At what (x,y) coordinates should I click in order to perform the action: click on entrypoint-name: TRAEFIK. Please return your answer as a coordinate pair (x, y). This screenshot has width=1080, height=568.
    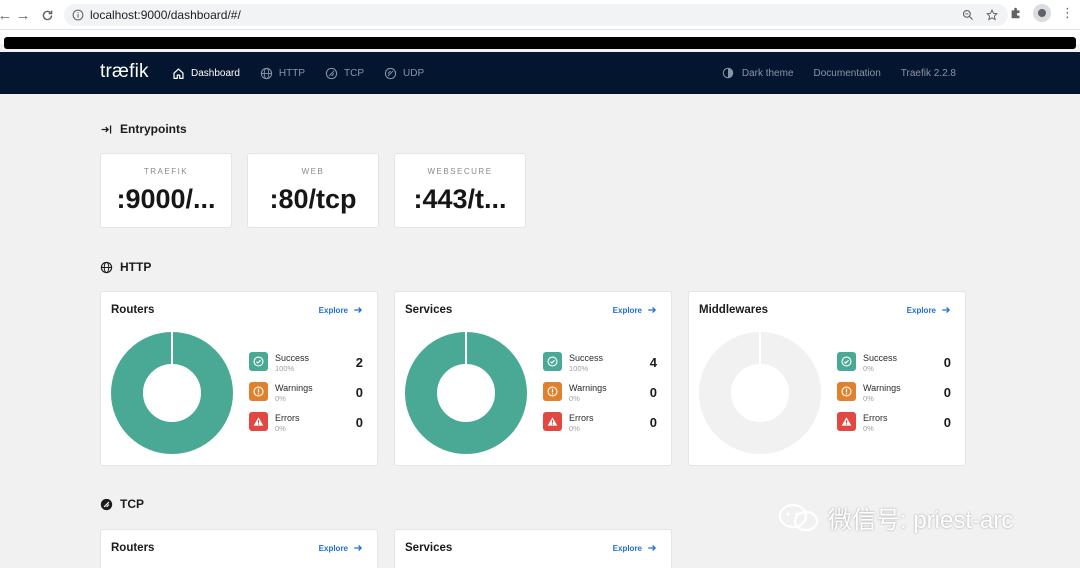
    Looking at the image, I should click on (166, 171).